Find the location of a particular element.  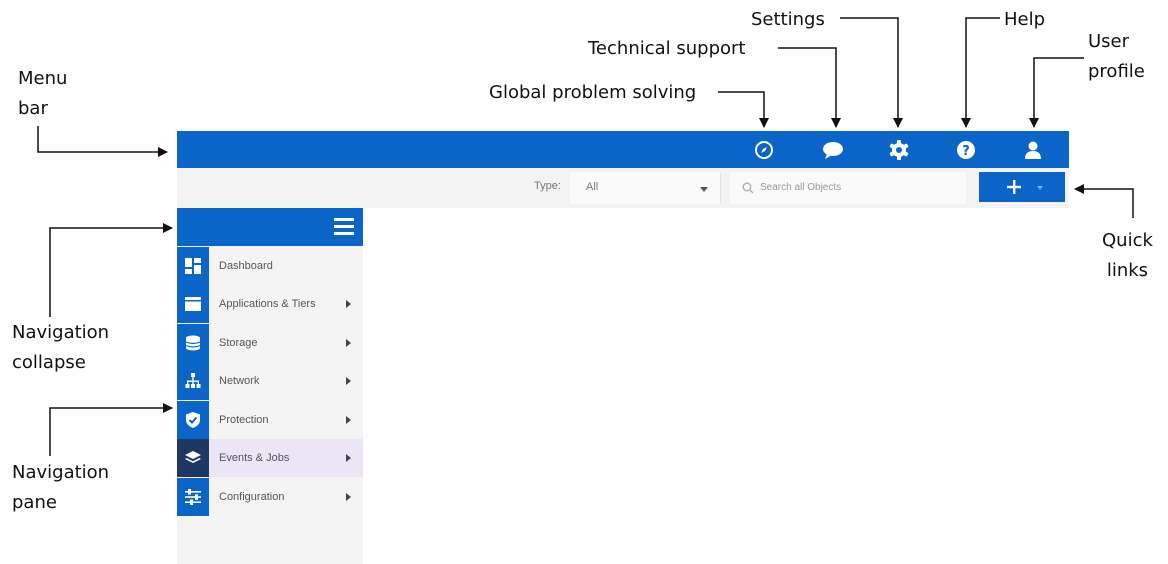

nav-item-applications-tiers: Applications & Tiers is located at coordinates (270, 304).